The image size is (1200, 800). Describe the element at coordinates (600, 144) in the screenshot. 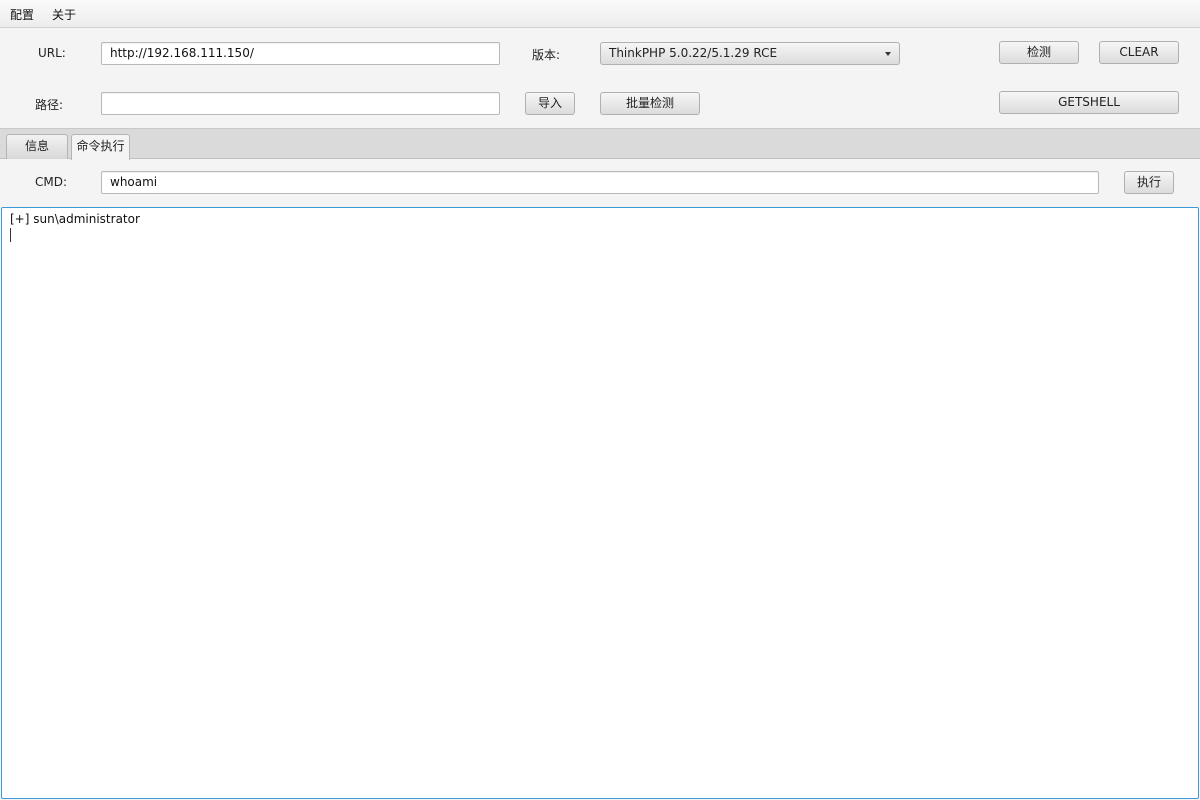

I see `tab-bar: 信息 命令执行` at that location.